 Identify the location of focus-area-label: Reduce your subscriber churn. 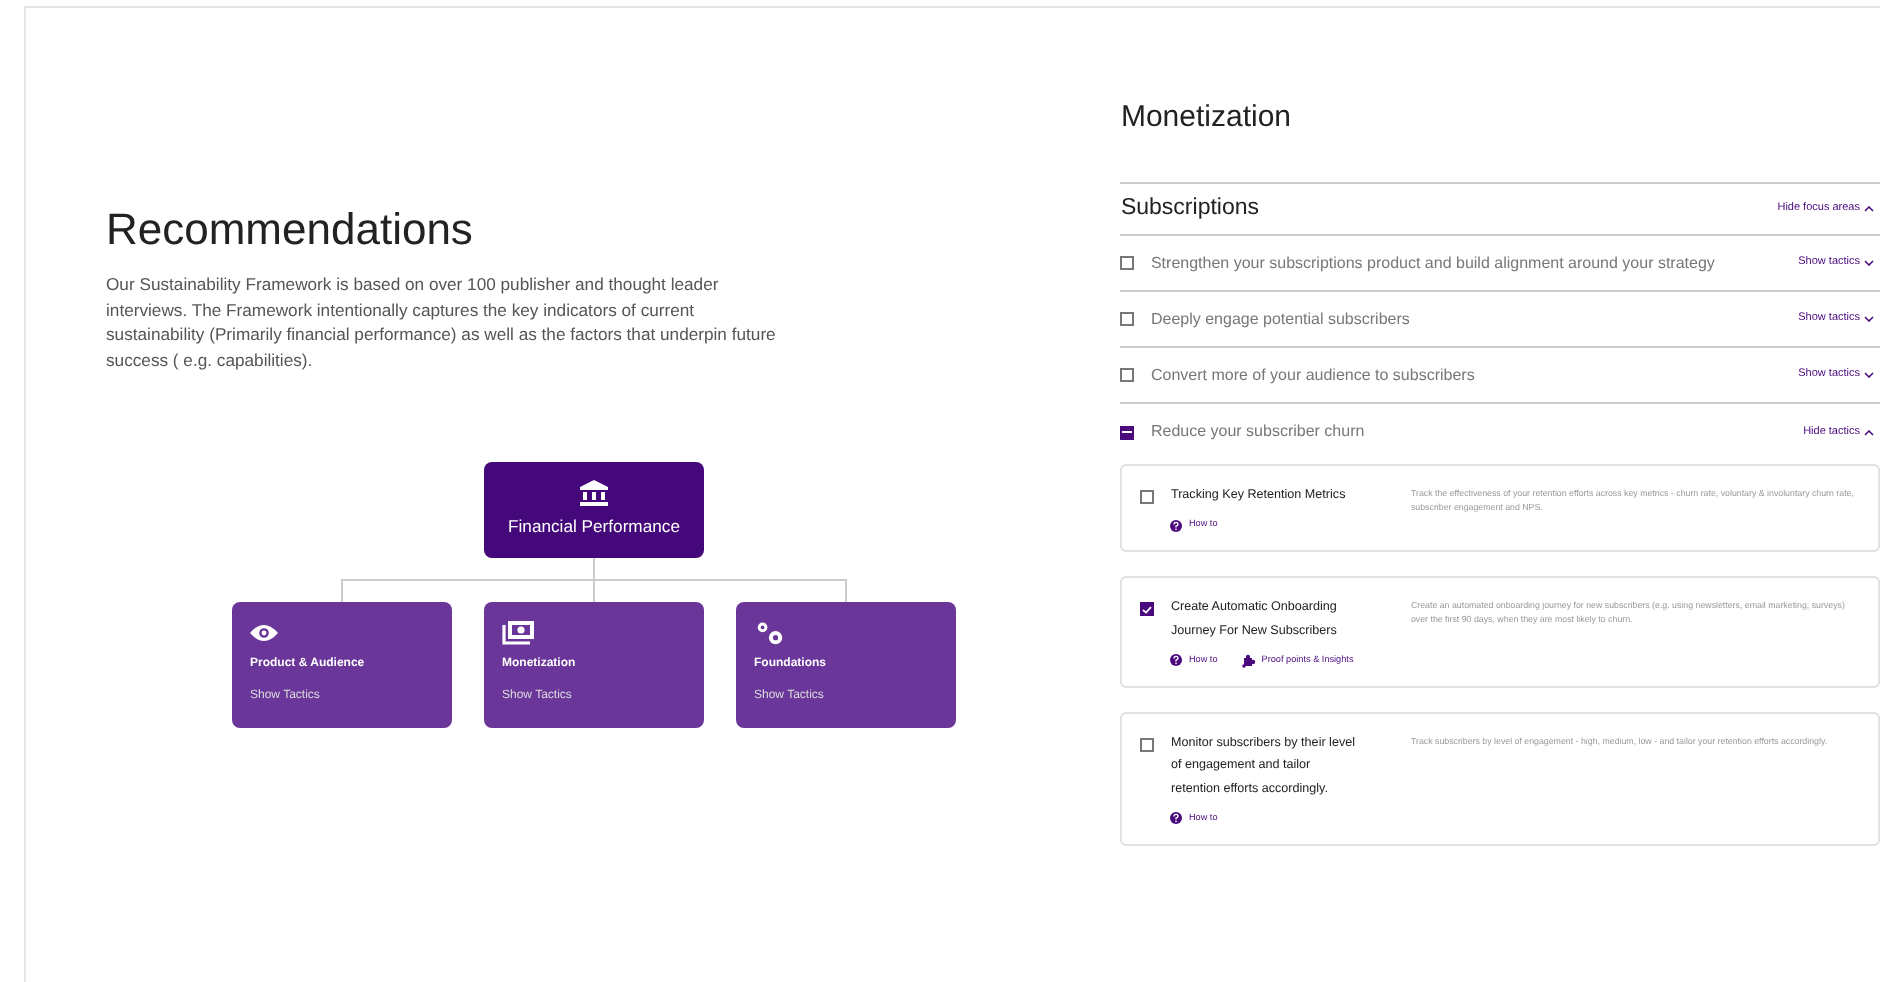
(1258, 432).